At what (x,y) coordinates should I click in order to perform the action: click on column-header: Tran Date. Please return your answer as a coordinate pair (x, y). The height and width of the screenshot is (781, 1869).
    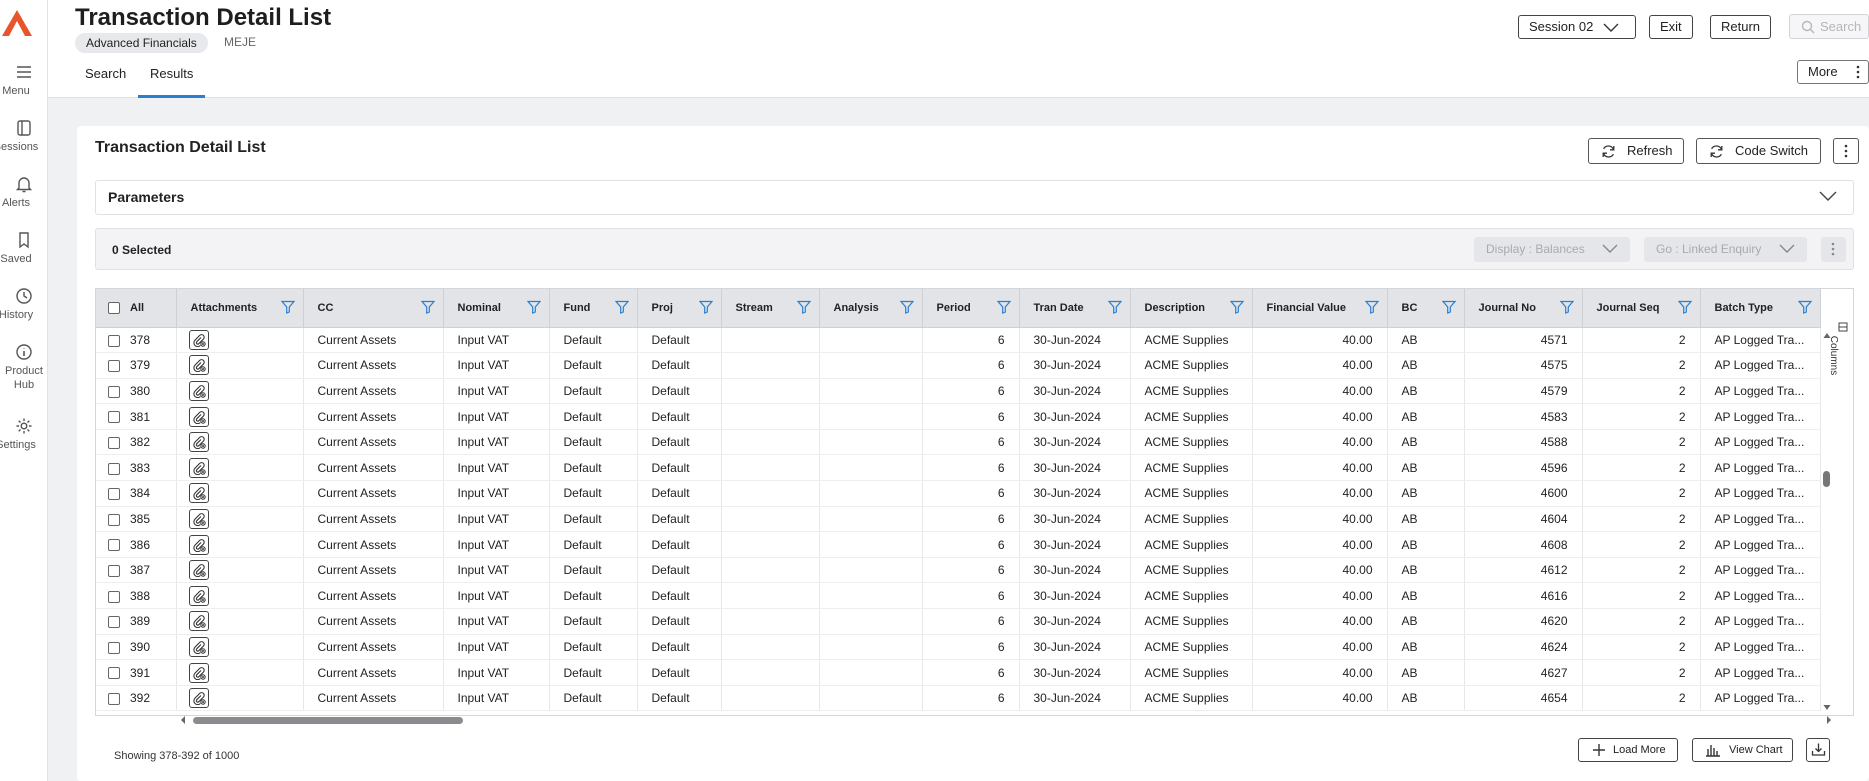
    Looking at the image, I should click on (1075, 308).